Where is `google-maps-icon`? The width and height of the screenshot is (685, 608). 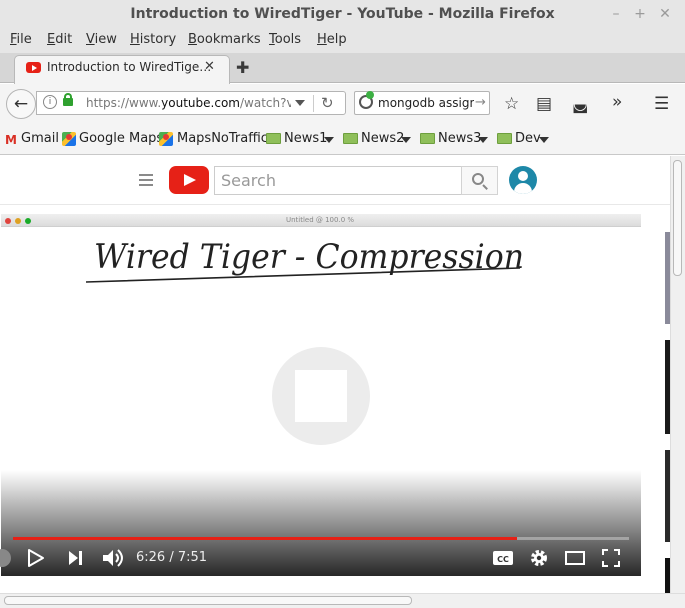 google-maps-icon is located at coordinates (69, 139).